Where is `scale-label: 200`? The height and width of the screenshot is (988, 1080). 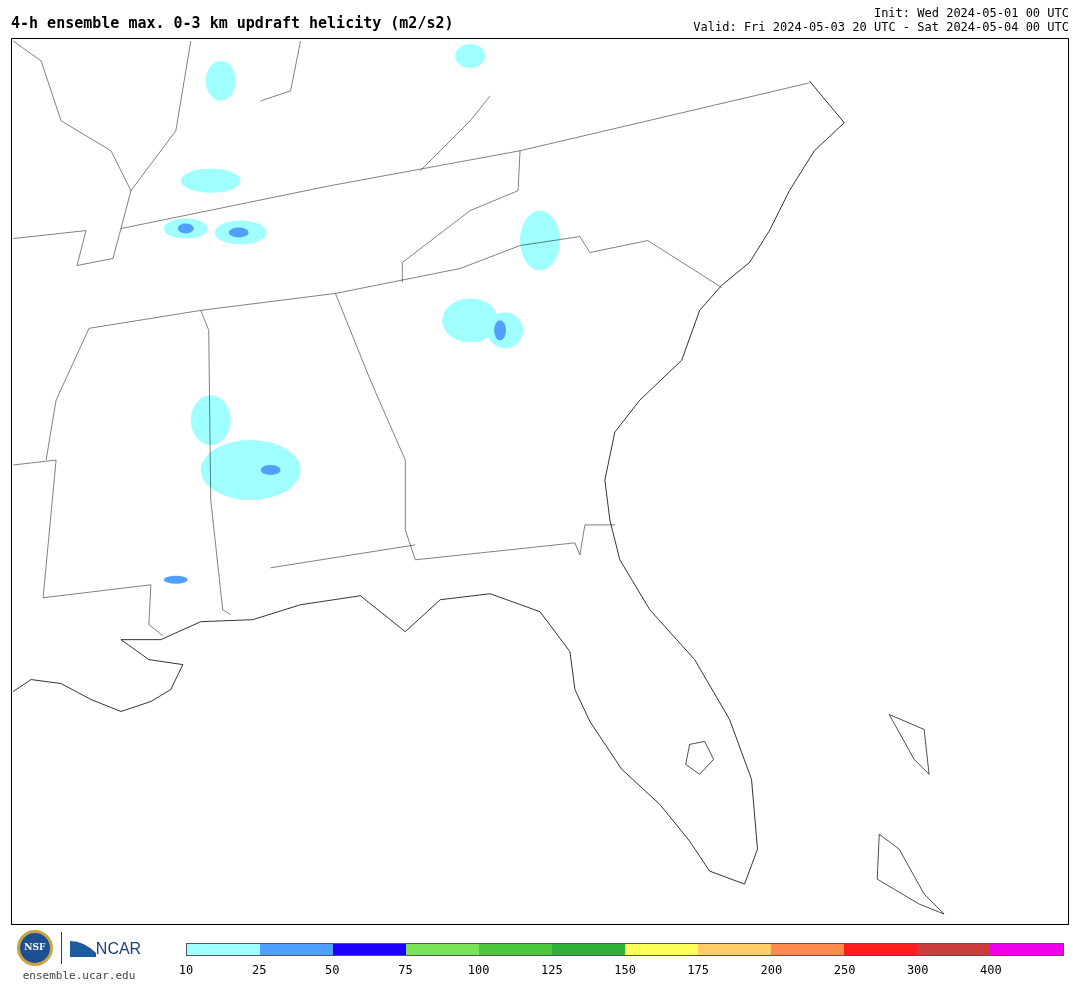
scale-label: 200 is located at coordinates (771, 970).